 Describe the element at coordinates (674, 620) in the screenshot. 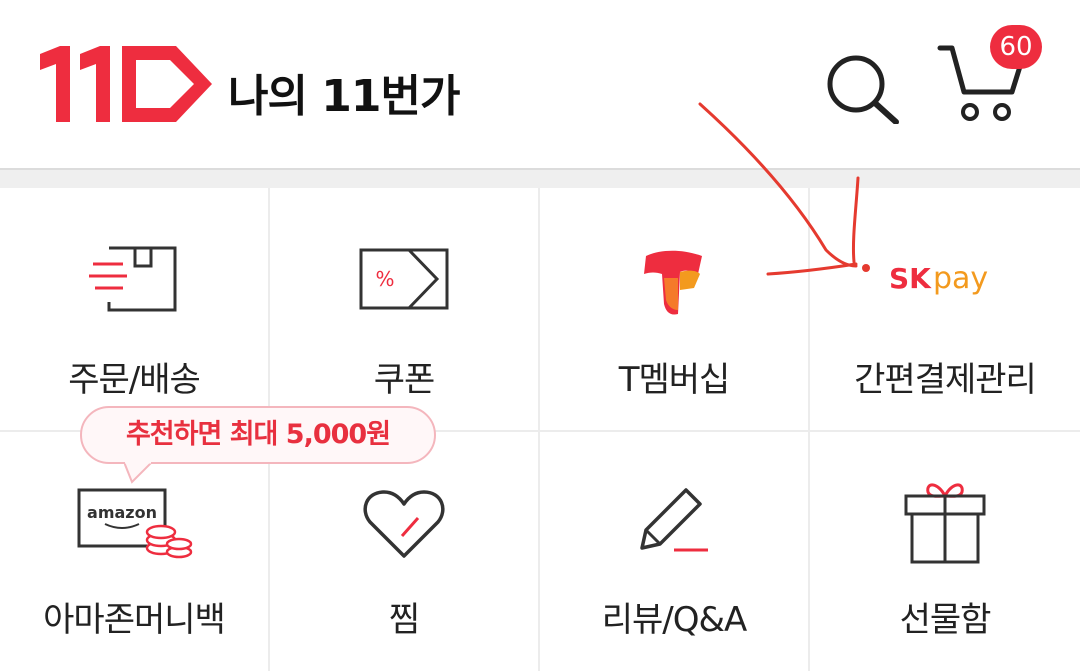

I see `menu-item-label: 리뷰/Q&A` at that location.